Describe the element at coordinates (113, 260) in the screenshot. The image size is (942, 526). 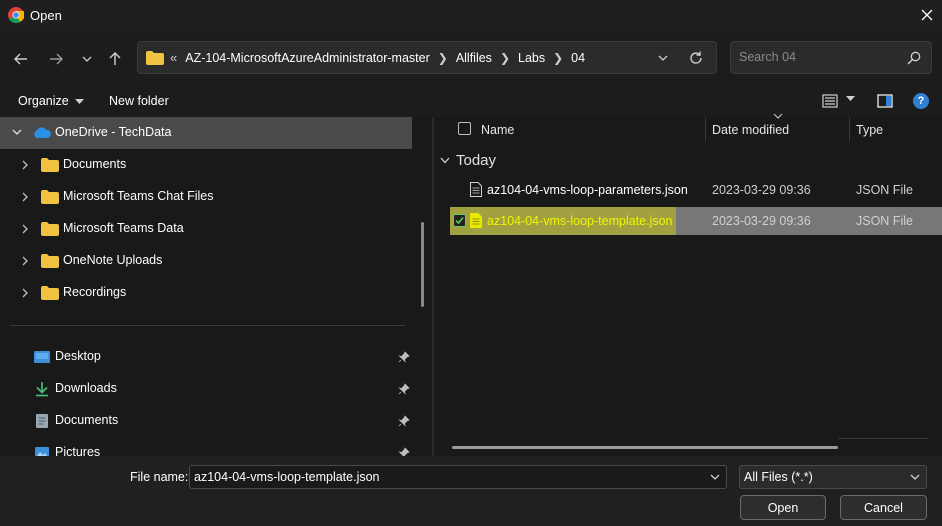
I see `sidebar-item-label: OneNote Uploads` at that location.